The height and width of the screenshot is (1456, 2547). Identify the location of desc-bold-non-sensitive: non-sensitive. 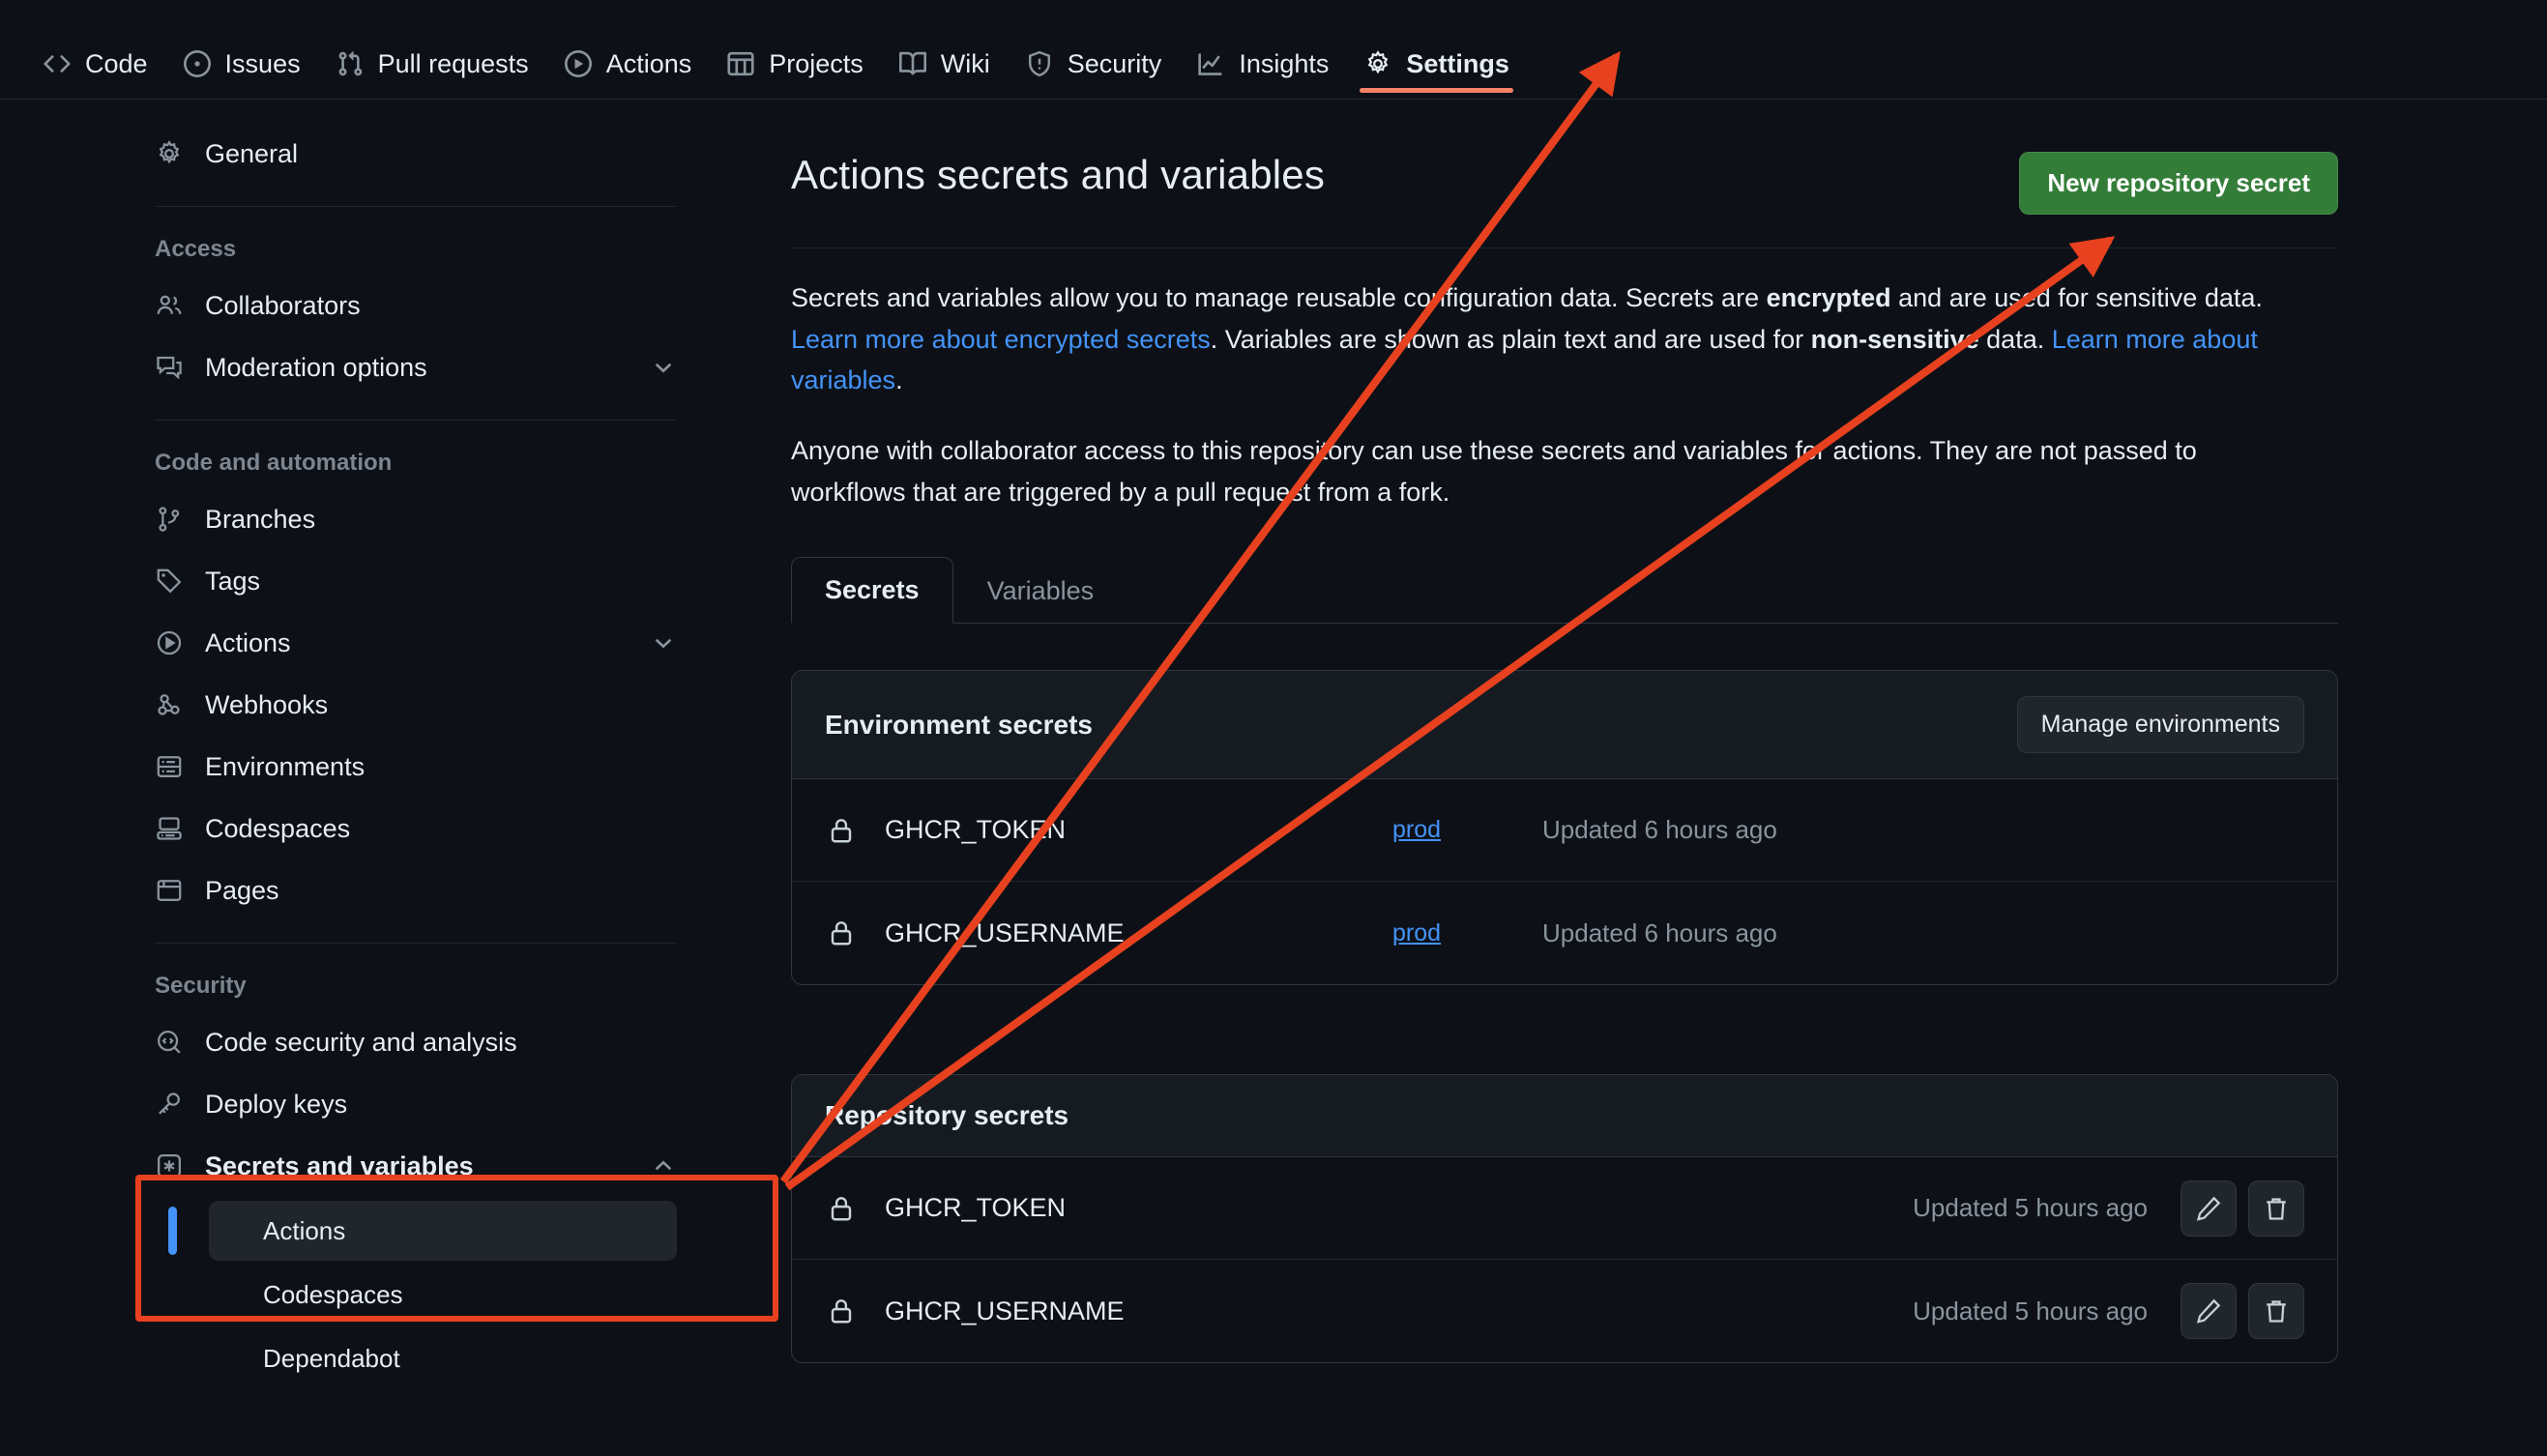
(1894, 339).